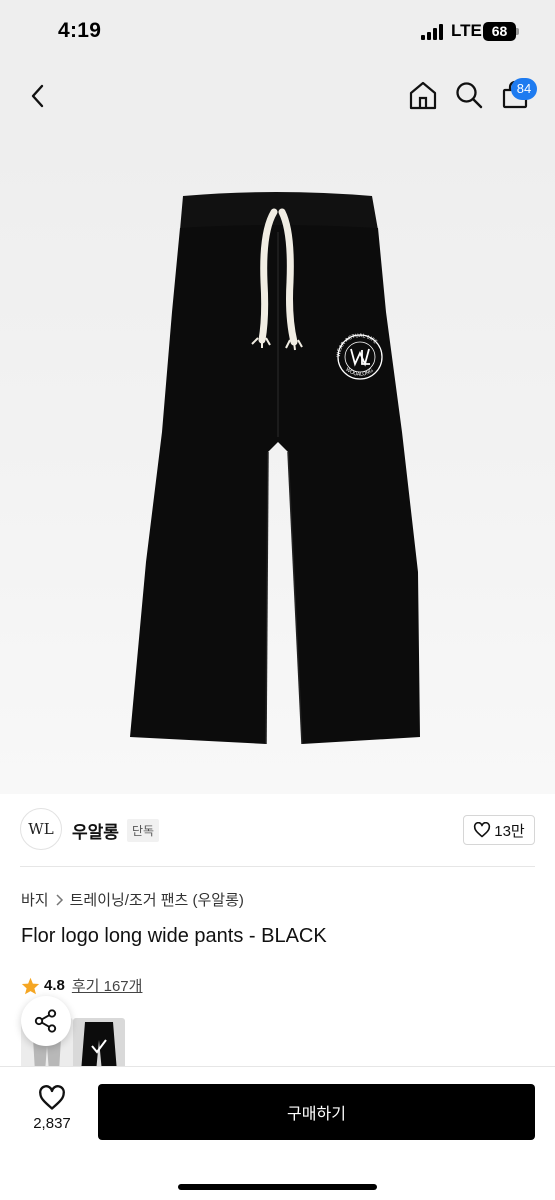 This screenshot has width=555, height=1200. I want to click on share-button, so click(46, 1021).